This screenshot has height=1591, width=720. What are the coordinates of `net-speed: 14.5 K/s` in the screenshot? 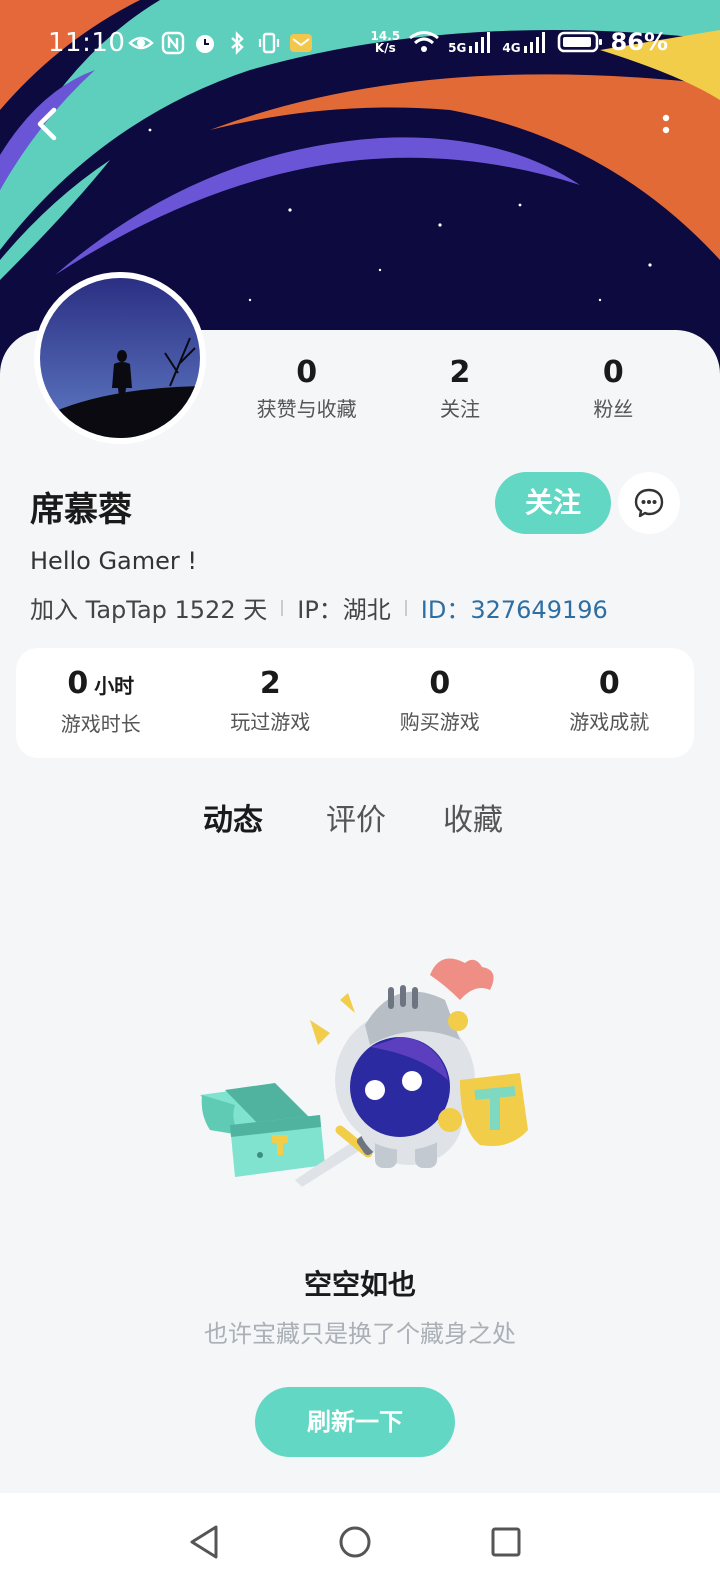 It's located at (386, 42).